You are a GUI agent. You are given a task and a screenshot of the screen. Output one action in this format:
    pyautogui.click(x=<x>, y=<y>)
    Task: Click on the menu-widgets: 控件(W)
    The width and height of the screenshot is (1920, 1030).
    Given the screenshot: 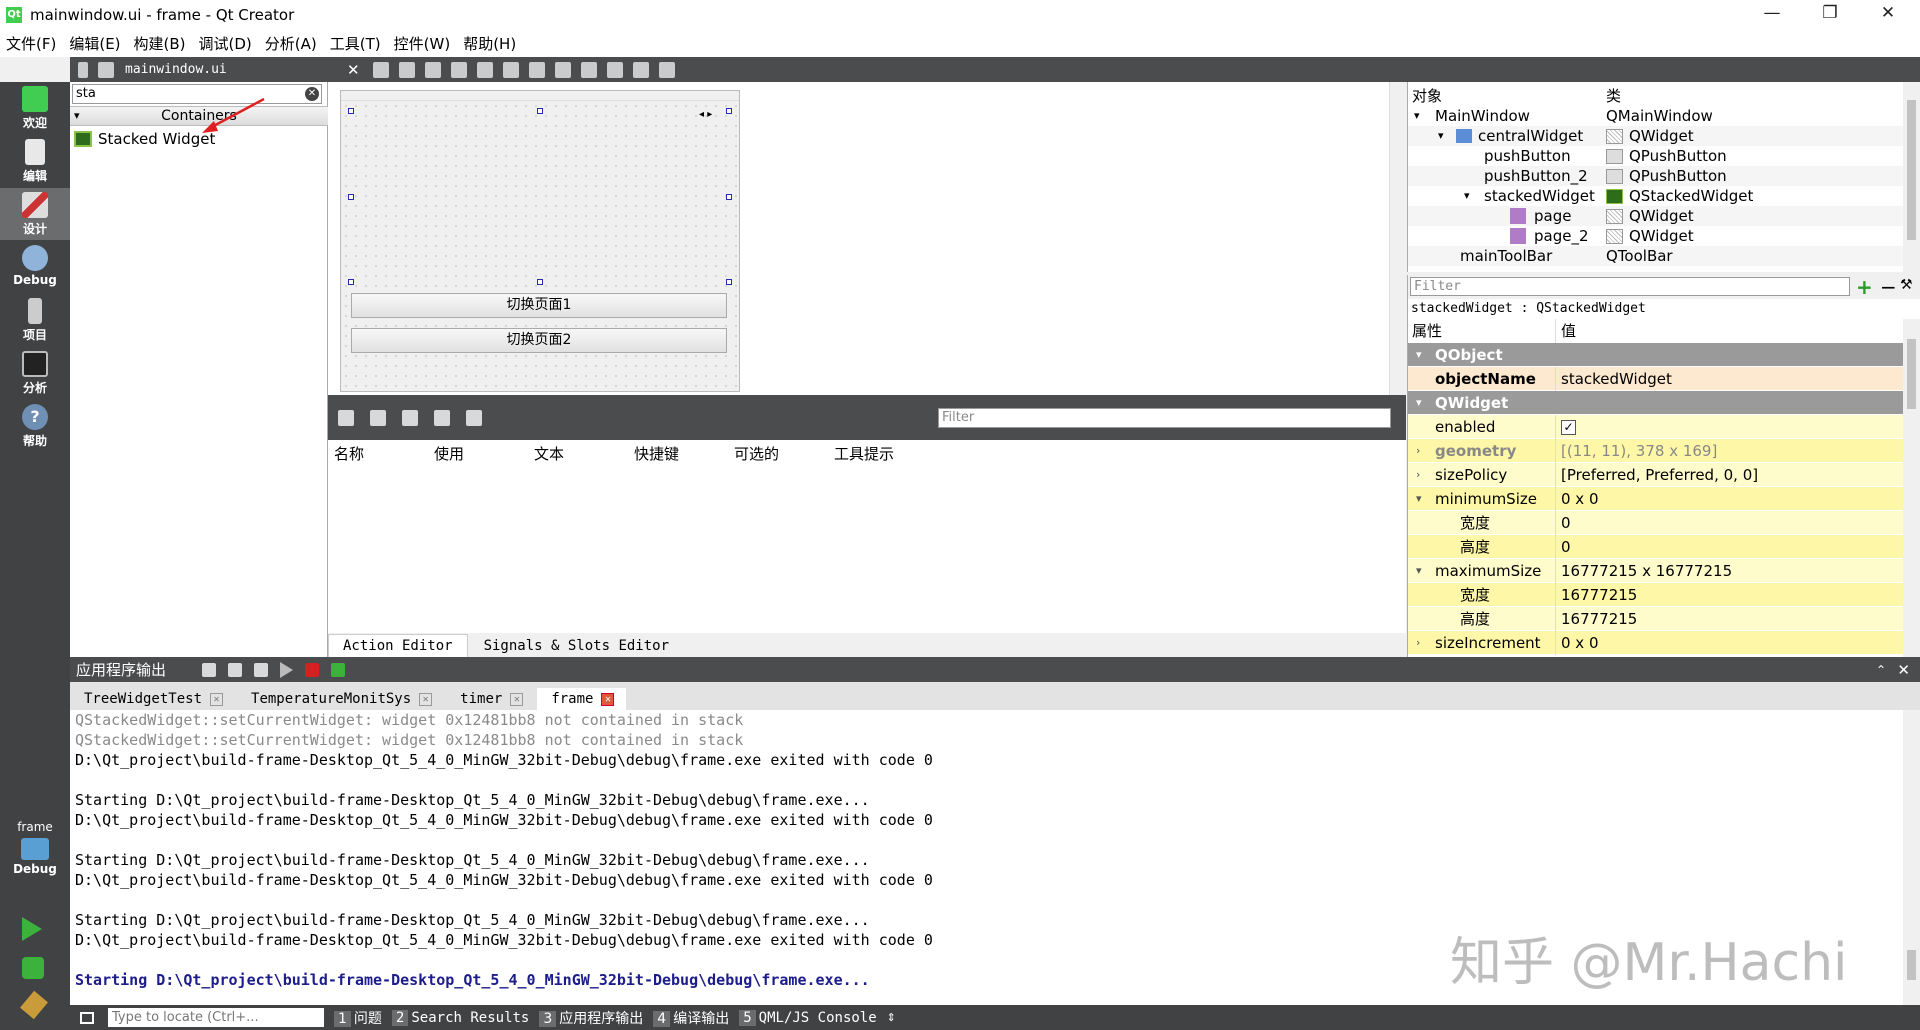 What is the action you would take?
    pyautogui.click(x=422, y=43)
    